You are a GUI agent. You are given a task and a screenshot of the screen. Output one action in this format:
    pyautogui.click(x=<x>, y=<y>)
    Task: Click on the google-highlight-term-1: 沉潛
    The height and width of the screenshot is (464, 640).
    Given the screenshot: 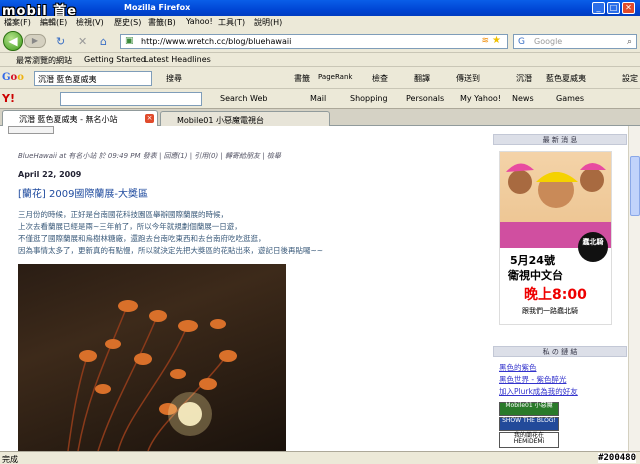 What is the action you would take?
    pyautogui.click(x=524, y=78)
    